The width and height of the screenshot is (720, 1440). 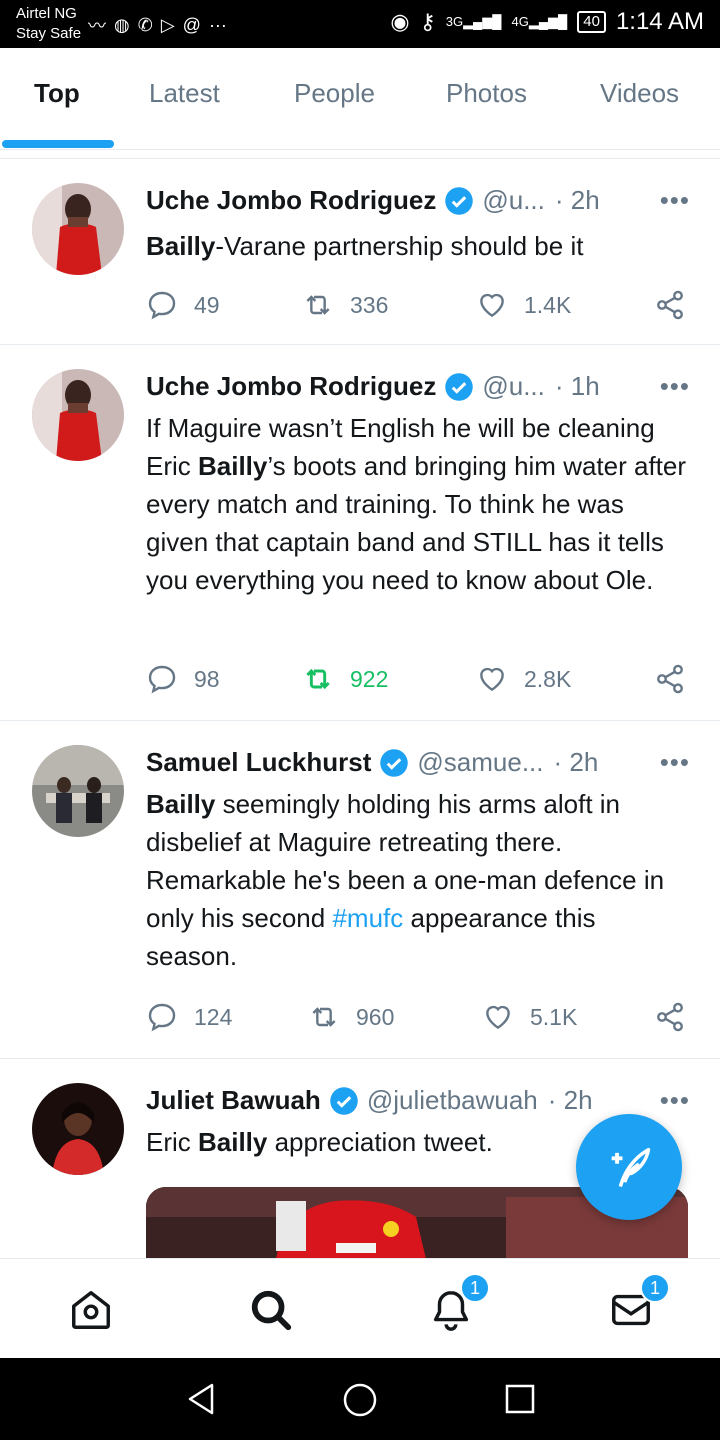 What do you see at coordinates (475, 1288) in the screenshot?
I see `notifications-badge: 1` at bounding box center [475, 1288].